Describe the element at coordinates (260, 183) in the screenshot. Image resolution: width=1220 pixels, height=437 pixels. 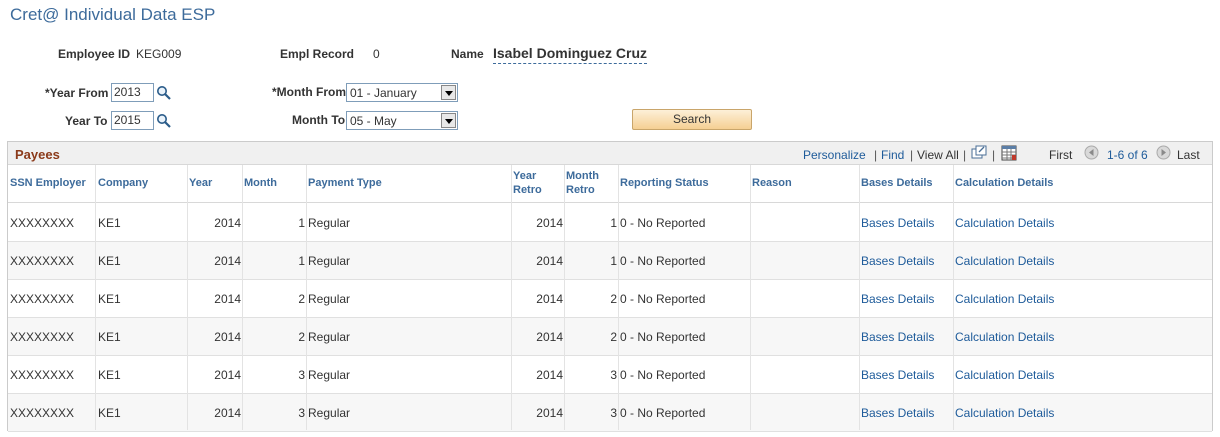
I see `col-month: Month` at that location.